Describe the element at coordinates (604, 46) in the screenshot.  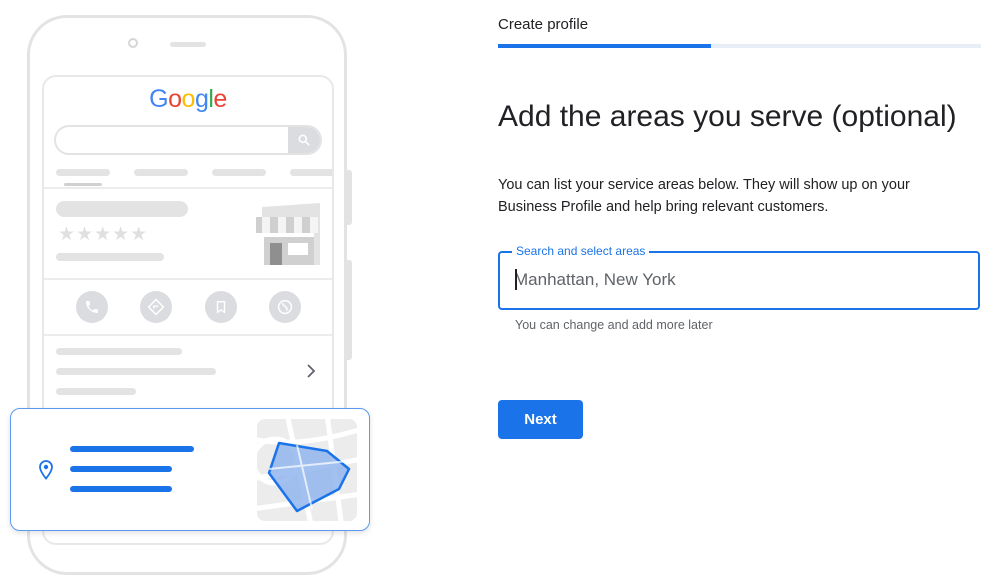
I see `progress-bar-fill` at that location.